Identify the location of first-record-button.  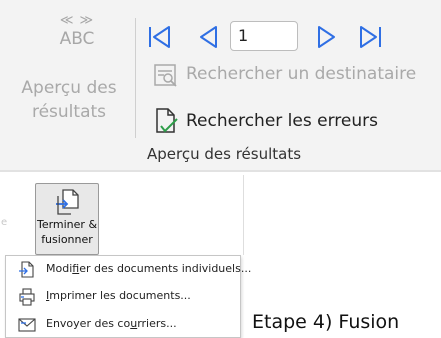
(160, 37).